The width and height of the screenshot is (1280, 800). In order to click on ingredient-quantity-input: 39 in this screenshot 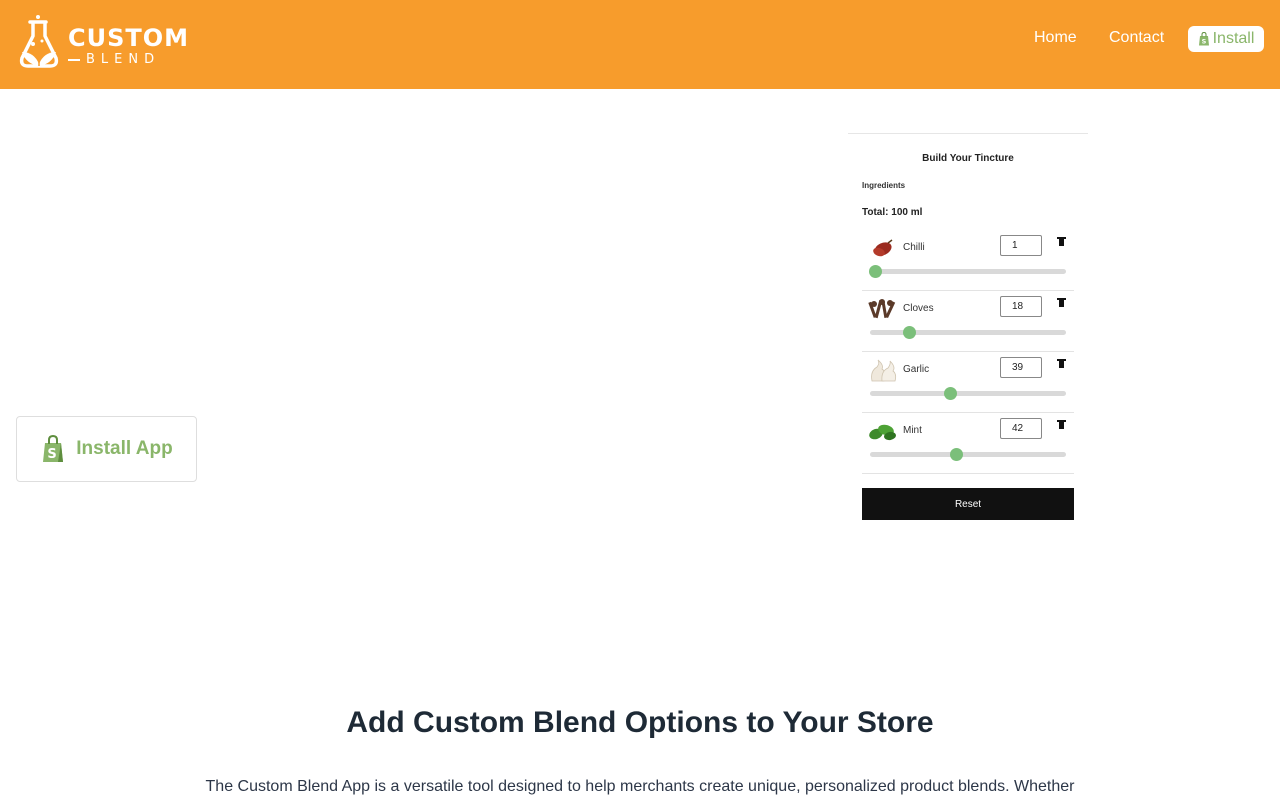, I will do `click(1021, 367)`.